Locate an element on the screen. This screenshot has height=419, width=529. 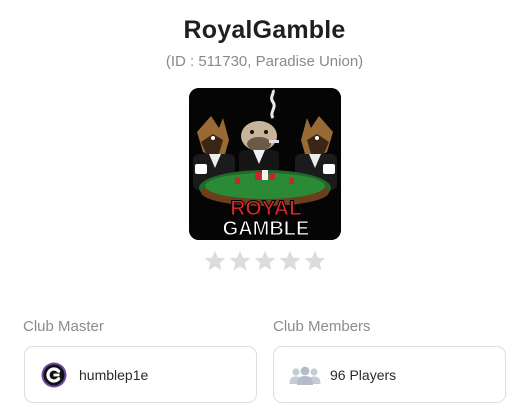
club-master-username: humblep1e is located at coordinates (114, 374).